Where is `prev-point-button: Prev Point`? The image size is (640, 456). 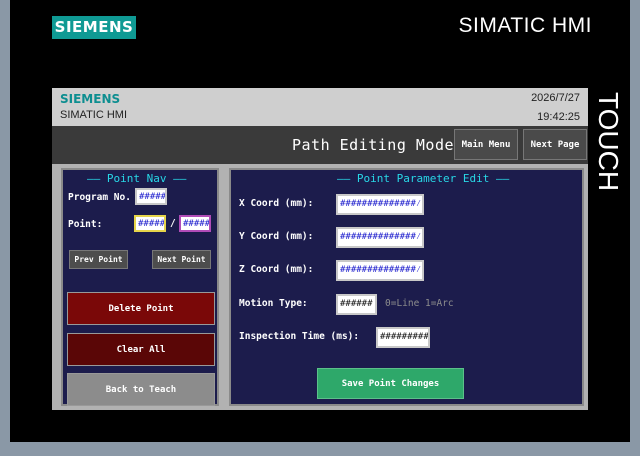
prev-point-button: Prev Point is located at coordinates (98, 259).